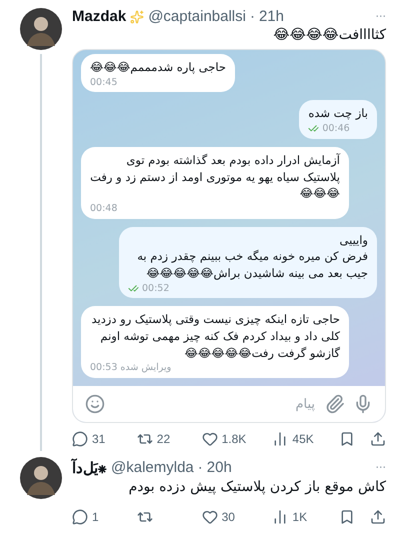 This screenshot has width=400, height=551. Describe the element at coordinates (95, 404) in the screenshot. I see `emoji-icon` at that location.